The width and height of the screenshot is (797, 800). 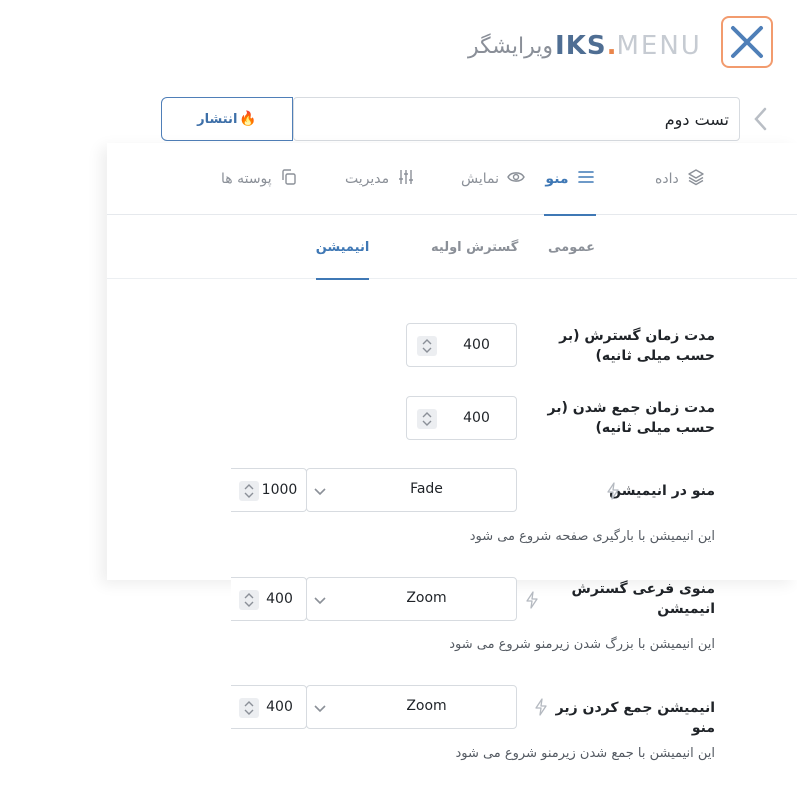 What do you see at coordinates (557, 179) in the screenshot?
I see `tab-label: منو` at bounding box center [557, 179].